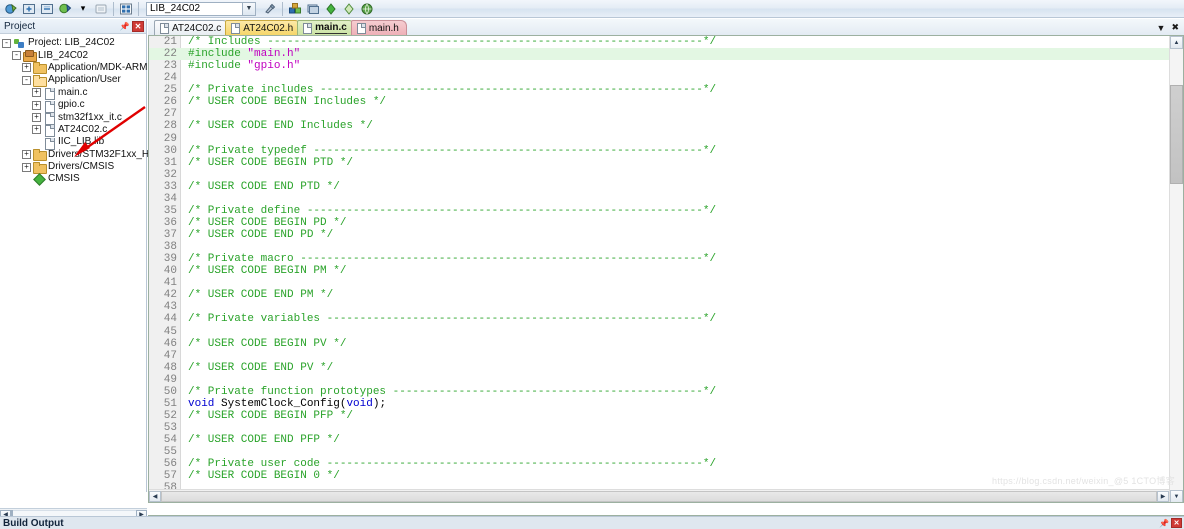 The height and width of the screenshot is (529, 1184). What do you see at coordinates (170, 126) in the screenshot?
I see `line-number: 28` at bounding box center [170, 126].